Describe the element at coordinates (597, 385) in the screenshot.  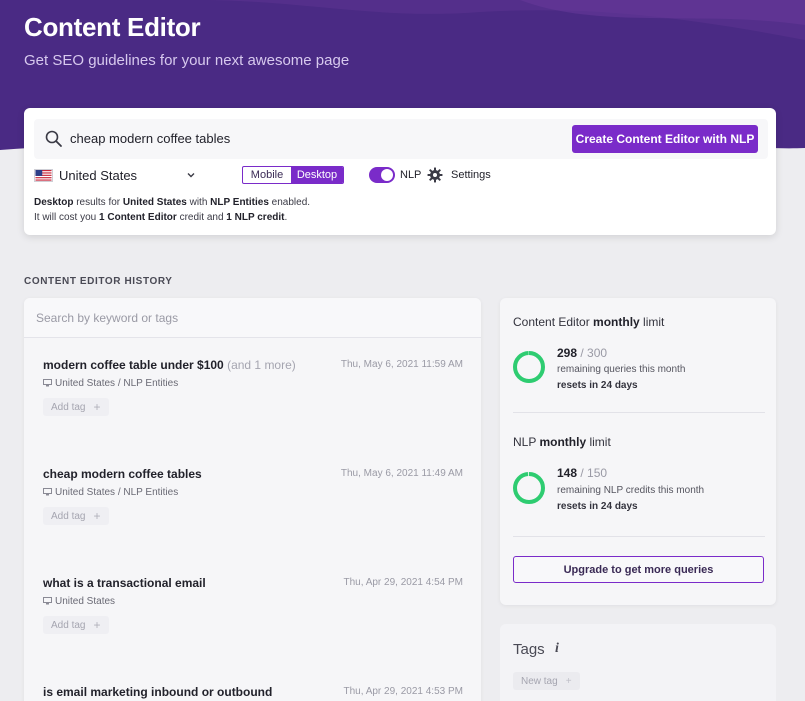
I see `content-editor-reset: resets in 24 days` at that location.